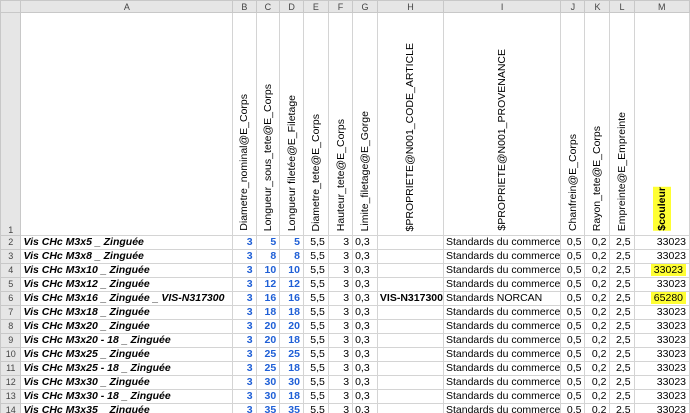 The width and height of the screenshot is (690, 413). I want to click on cell-name: Vis CHc M3x10 _ Zinguée, so click(127, 270).